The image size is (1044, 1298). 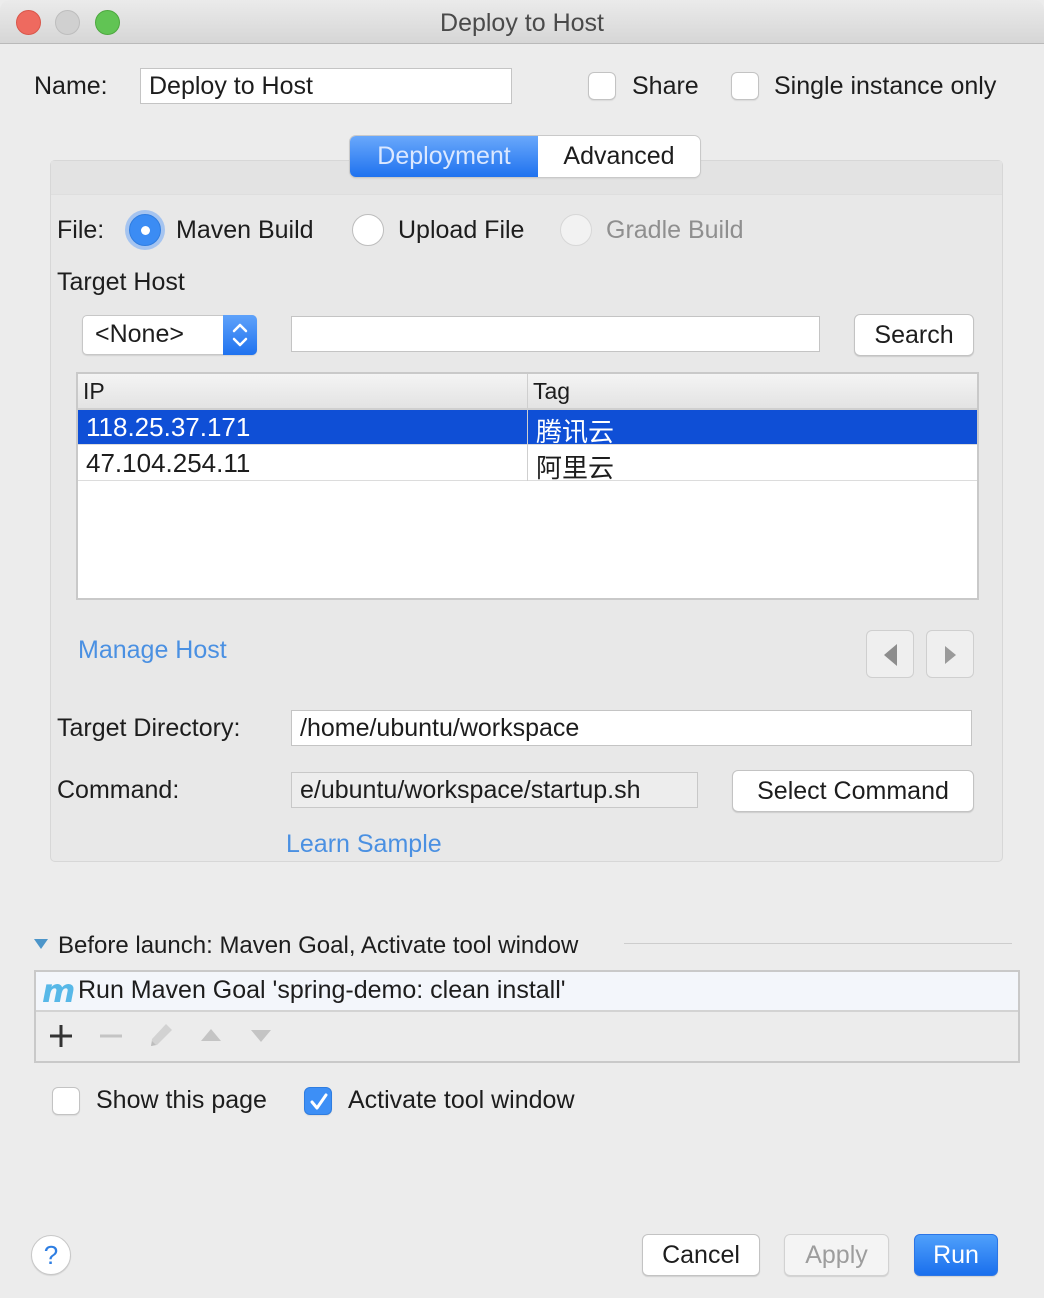 What do you see at coordinates (494, 790) in the screenshot?
I see `command-input: e/ubuntu/workspace/startup.sh` at bounding box center [494, 790].